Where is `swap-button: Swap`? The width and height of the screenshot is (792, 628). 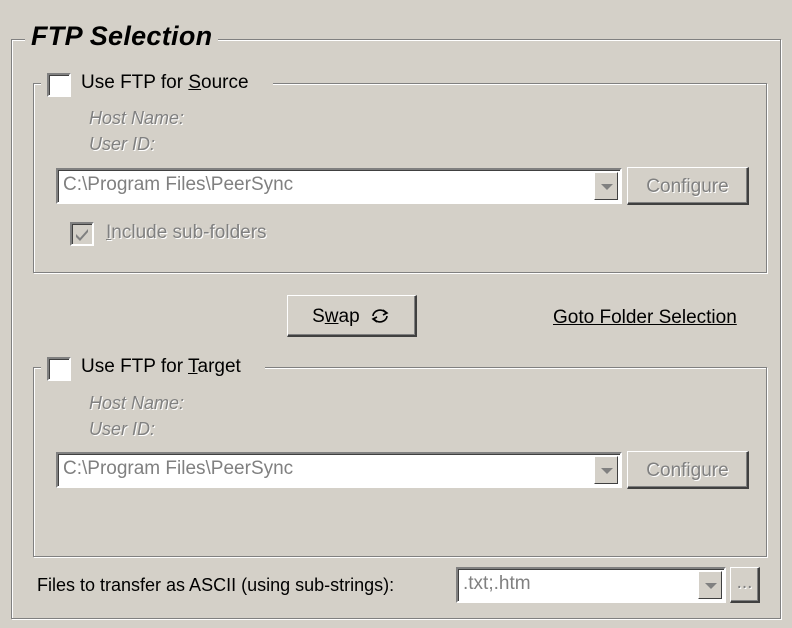
swap-button: Swap is located at coordinates (352, 316).